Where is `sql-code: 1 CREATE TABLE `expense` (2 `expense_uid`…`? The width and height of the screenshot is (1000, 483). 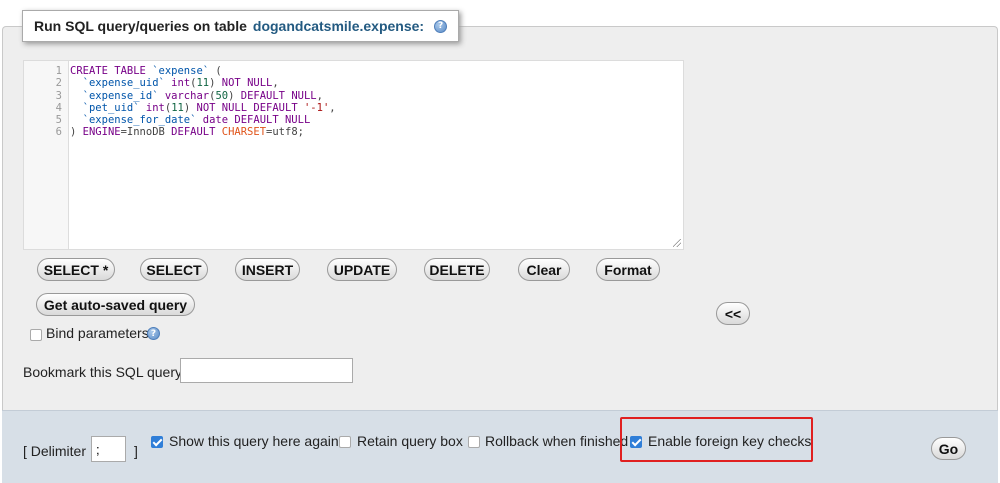 sql-code: 1 CREATE TABLE `expense` (2 `expense_uid`… is located at coordinates (353, 102).